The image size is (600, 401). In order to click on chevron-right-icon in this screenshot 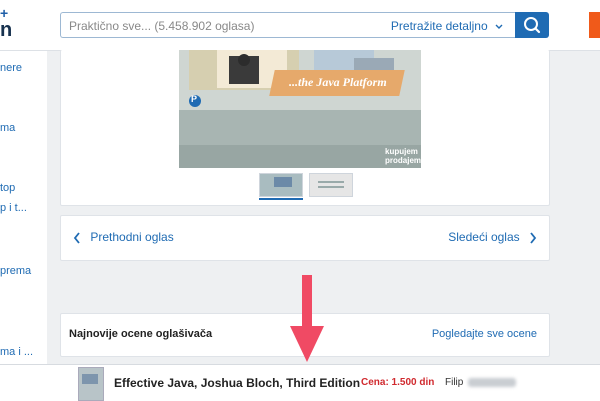, I will do `click(533, 238)`.